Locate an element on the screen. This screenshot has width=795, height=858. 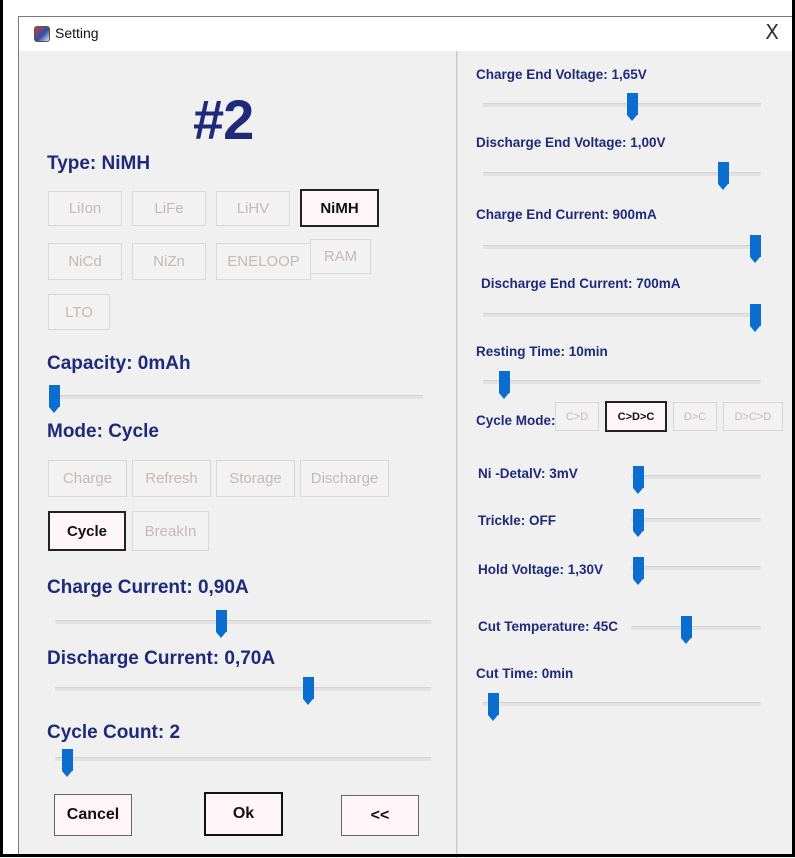
trickle-slider-thumb is located at coordinates (639, 523).